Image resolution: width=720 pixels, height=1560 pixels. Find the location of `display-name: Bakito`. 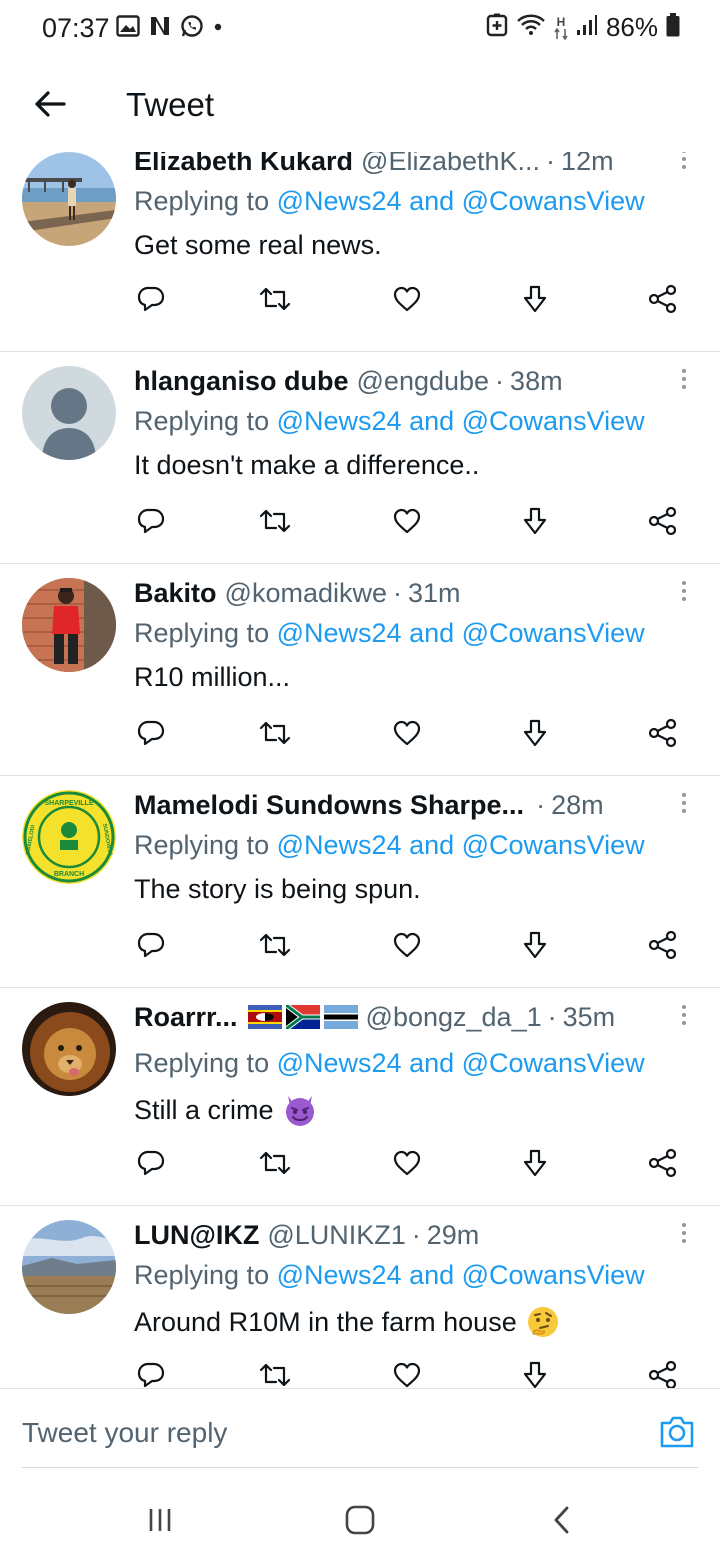

display-name: Bakito is located at coordinates (175, 593).